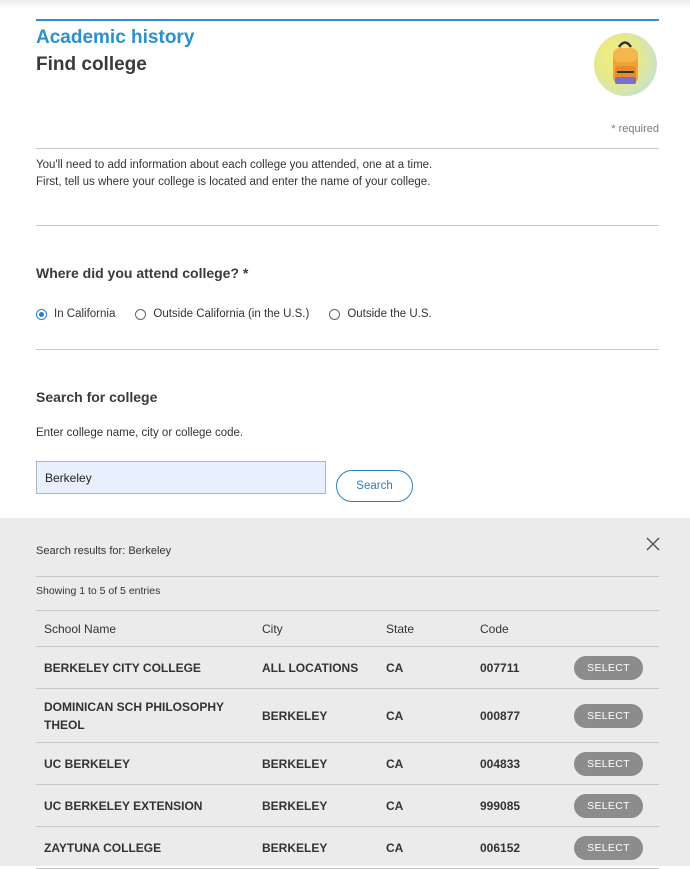 This screenshot has width=690, height=869. What do you see at coordinates (316, 629) in the screenshot?
I see `column-header-city: City` at bounding box center [316, 629].